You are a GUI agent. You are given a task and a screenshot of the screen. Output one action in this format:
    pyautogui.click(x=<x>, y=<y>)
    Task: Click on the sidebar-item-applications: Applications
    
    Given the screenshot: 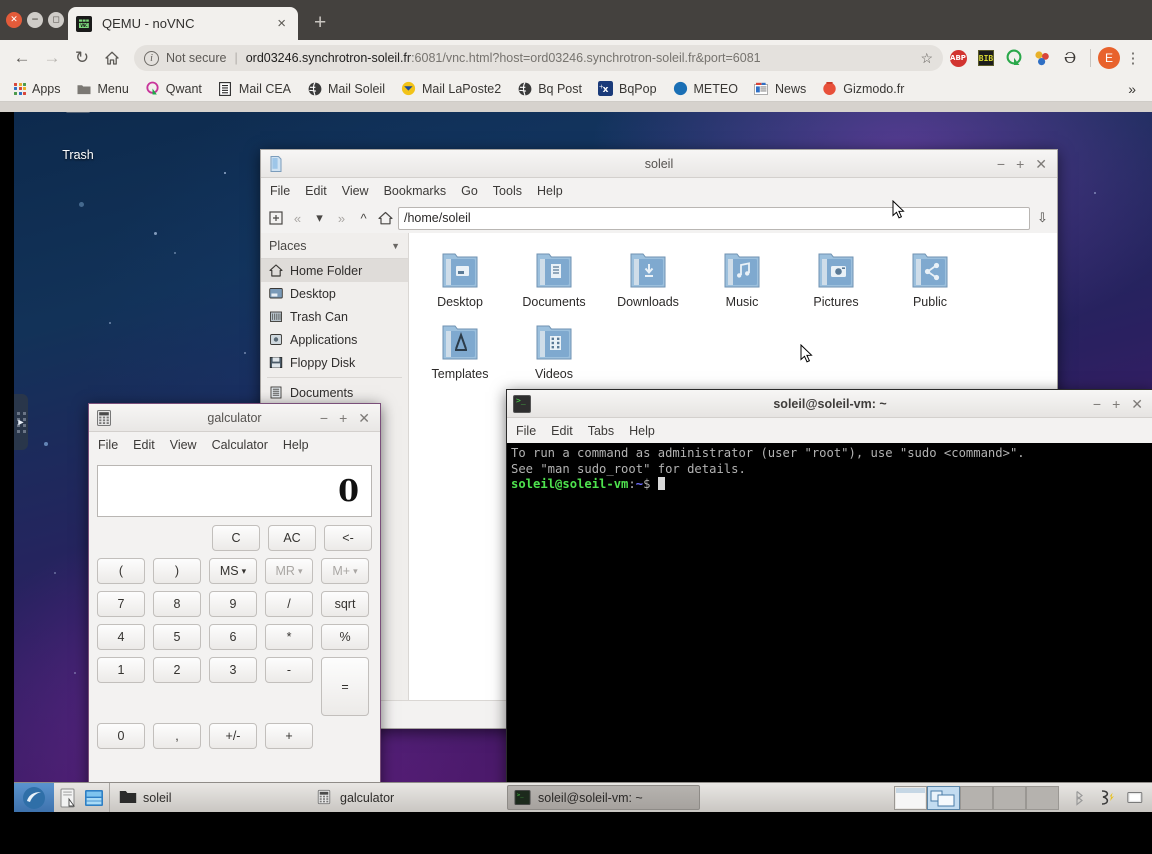 What is the action you would take?
    pyautogui.click(x=334, y=339)
    